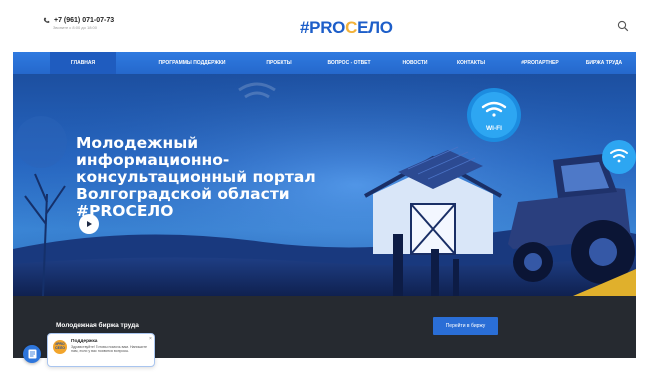 The width and height of the screenshot is (646, 385). Describe the element at coordinates (465, 326) in the screenshot. I see `go-to-exchange-button: Перейти в биржу` at that location.